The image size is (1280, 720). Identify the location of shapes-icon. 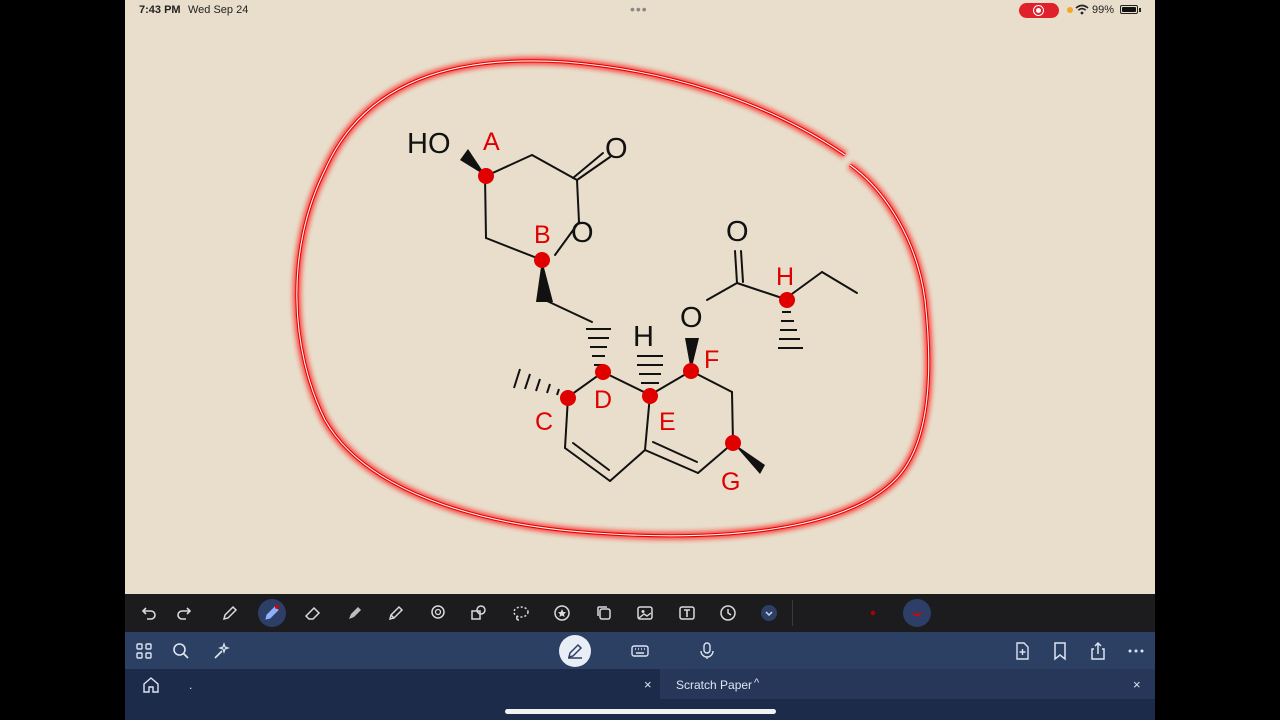
(479, 613).